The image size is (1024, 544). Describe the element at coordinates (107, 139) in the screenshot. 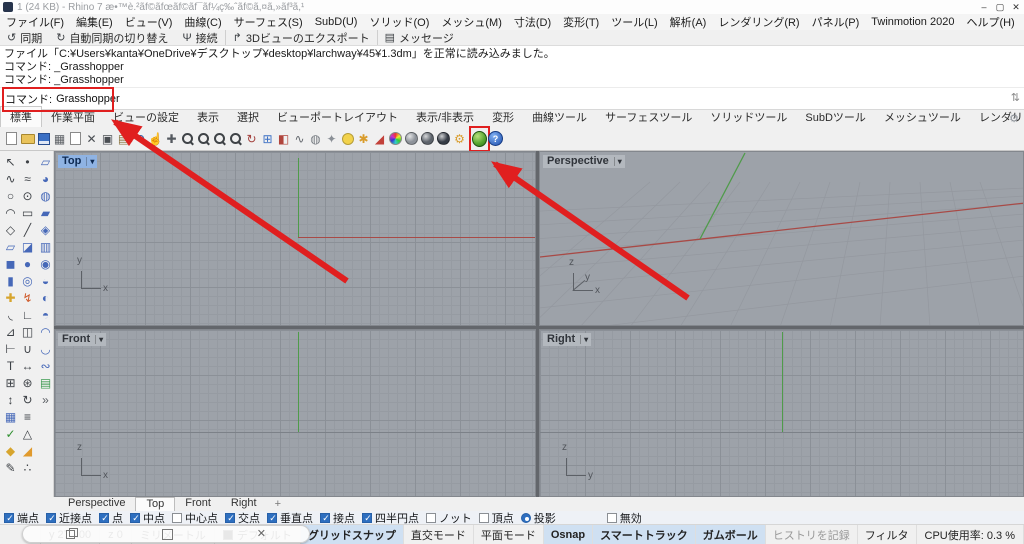

I see `copy-icon: ▣` at that location.